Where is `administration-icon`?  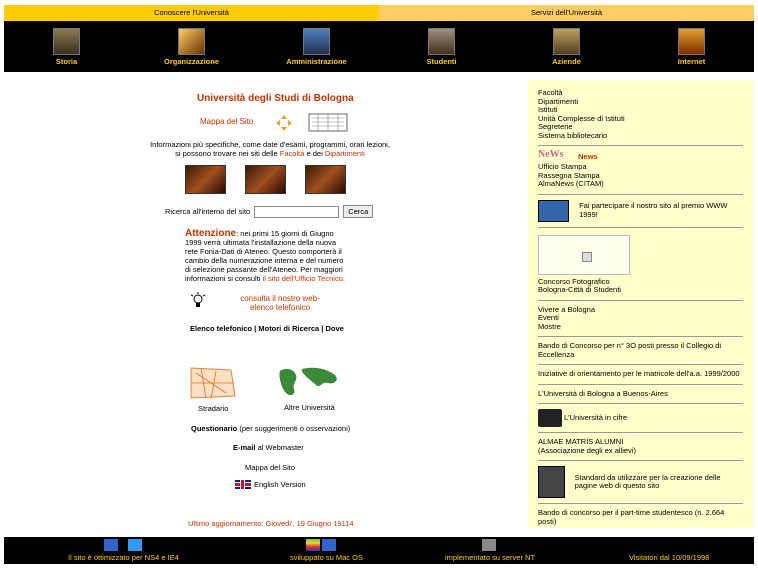 administration-icon is located at coordinates (316, 41).